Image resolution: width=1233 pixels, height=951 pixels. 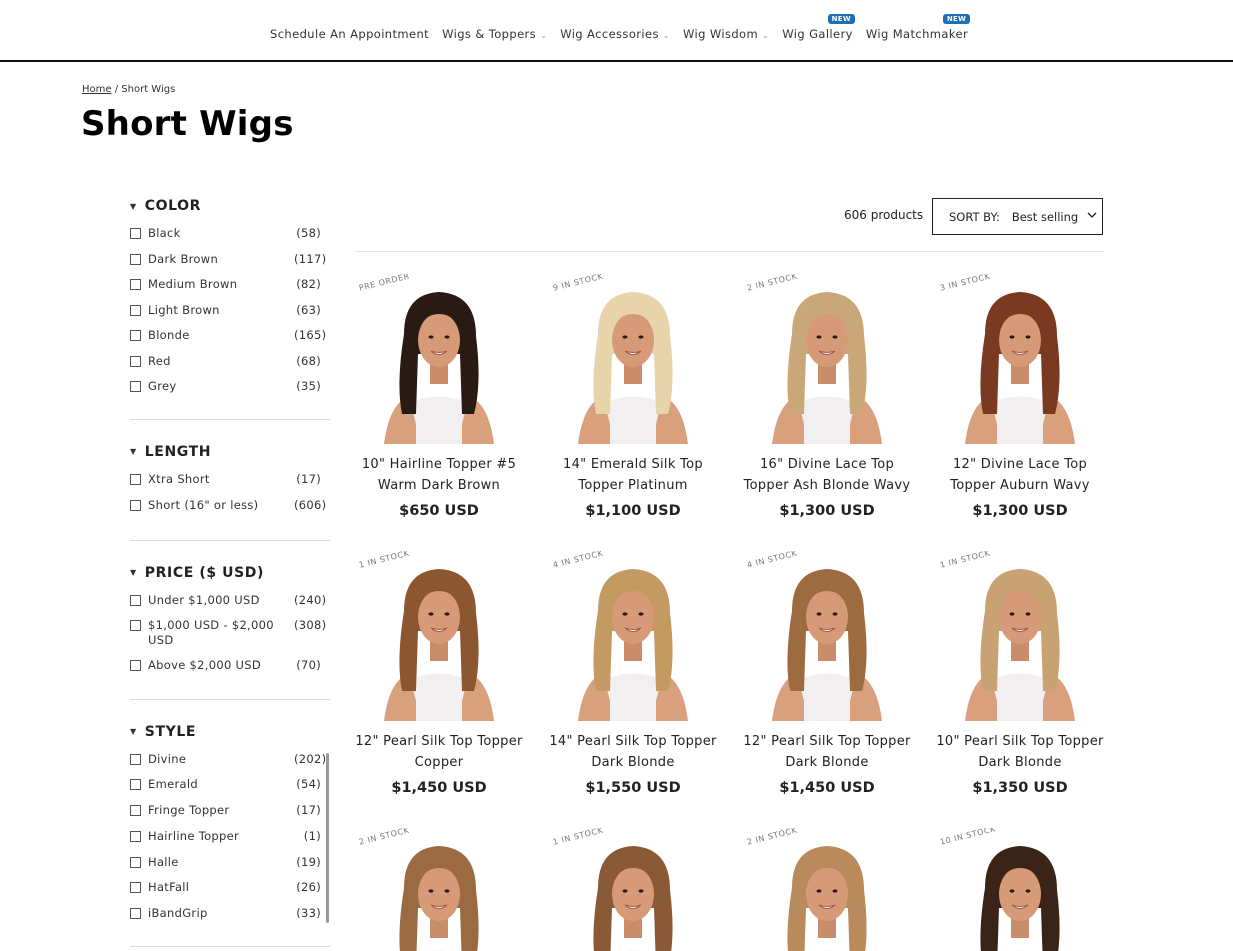 I want to click on filter-option: Above $2,000 USD (70), so click(x=230, y=665).